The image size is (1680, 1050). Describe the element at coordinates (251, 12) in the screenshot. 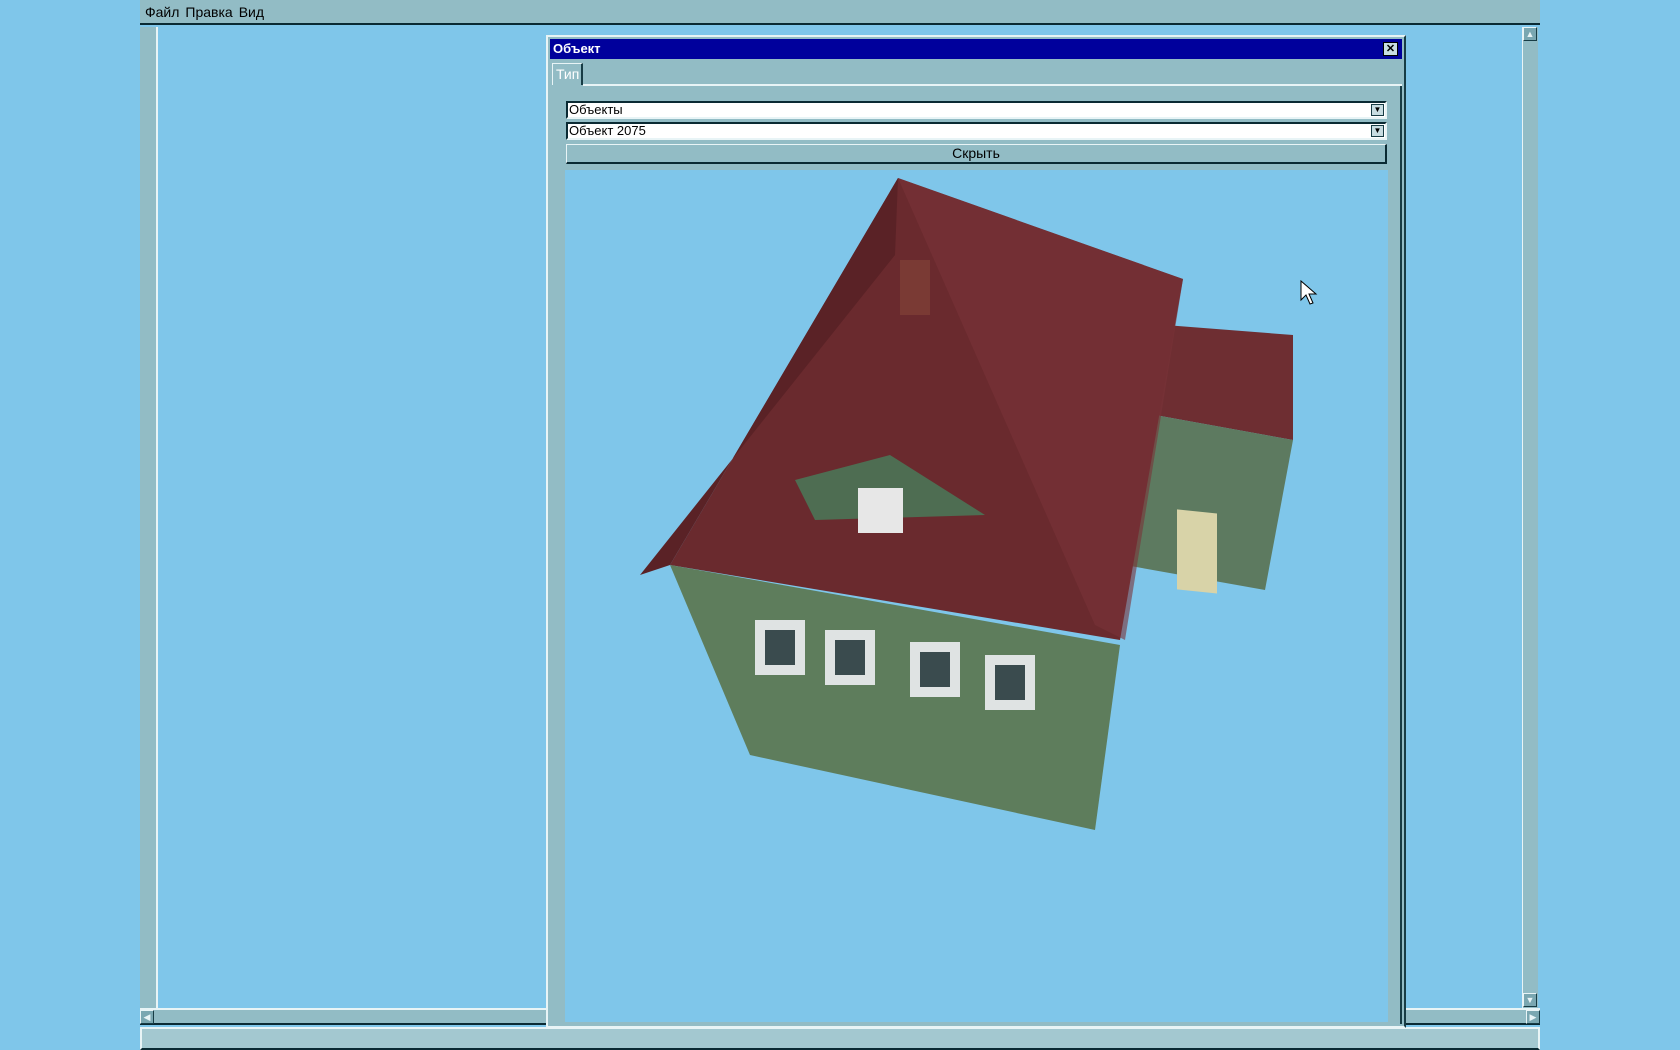

I see `menu-view: Вид` at that location.